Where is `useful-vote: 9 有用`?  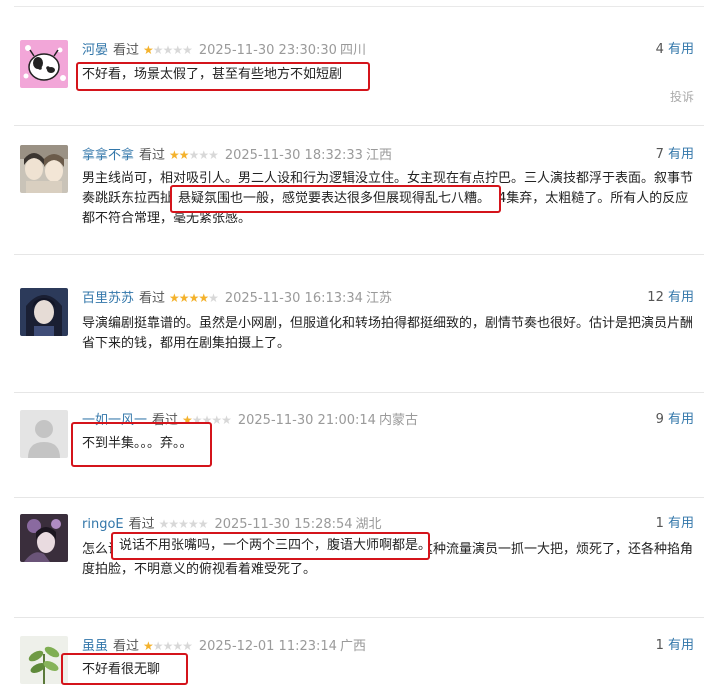
useful-vote: 9 有用 is located at coordinates (675, 420).